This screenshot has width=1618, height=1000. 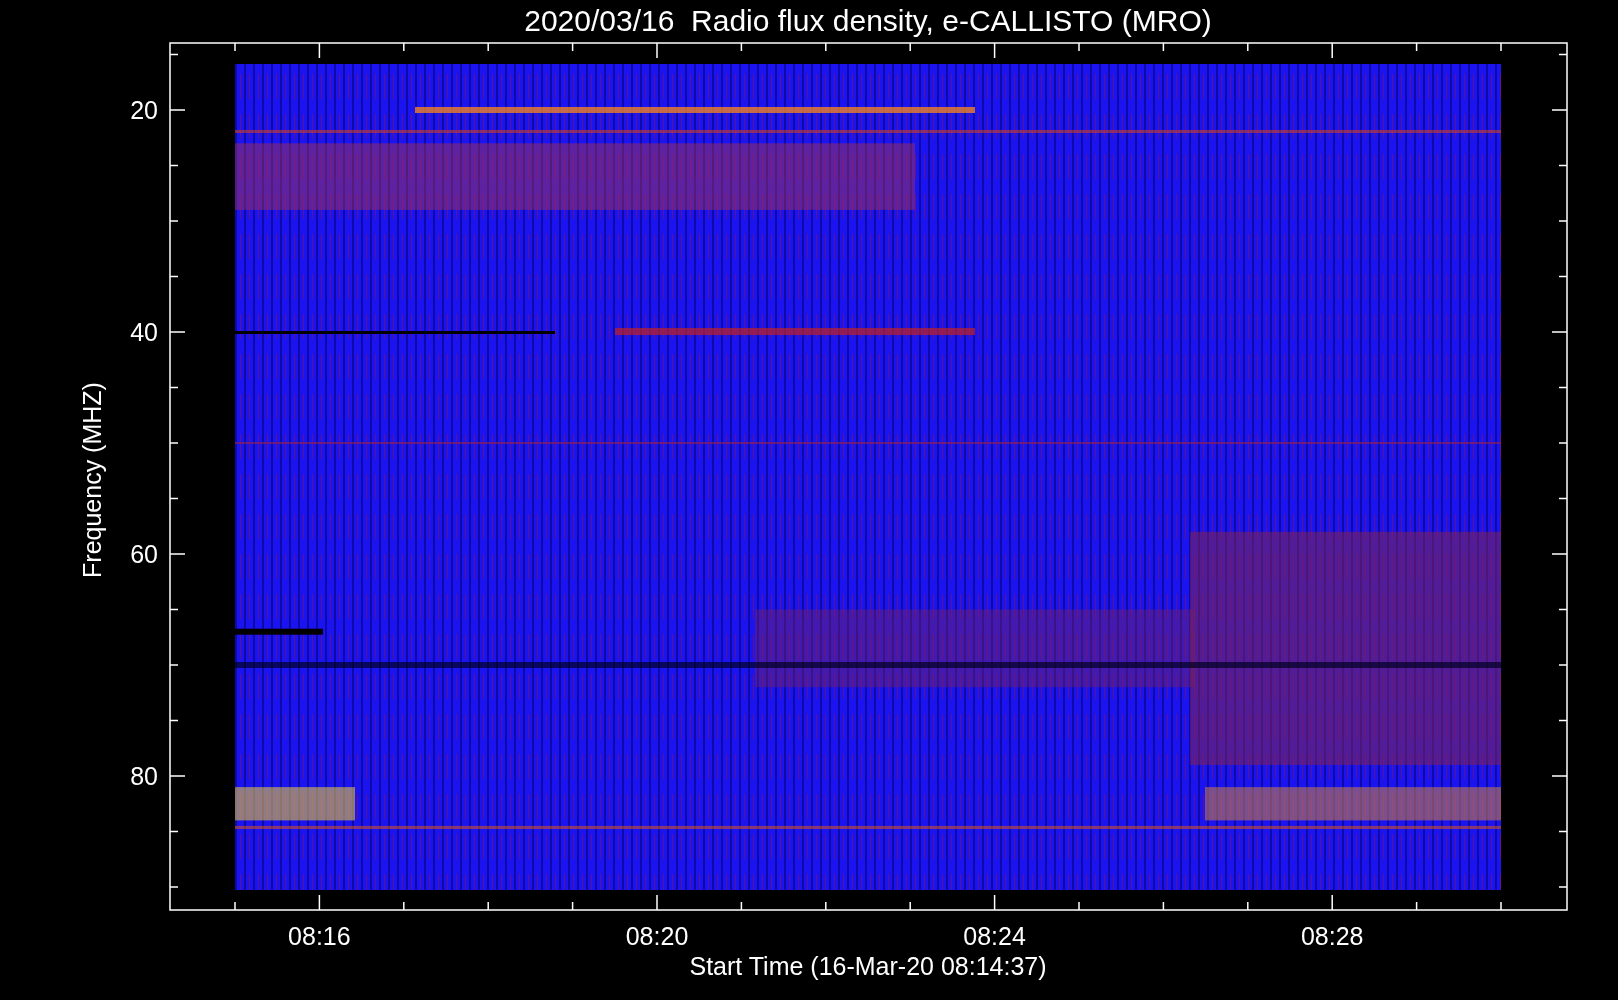 I want to click on tick-label: 80, so click(x=144, y=776).